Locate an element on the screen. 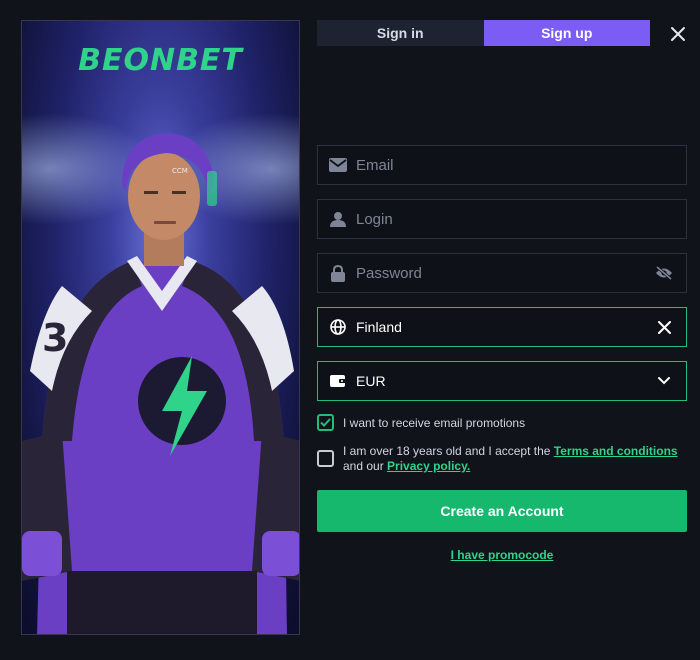 The height and width of the screenshot is (660, 700). create-account-button: Create an Account is located at coordinates (502, 511).